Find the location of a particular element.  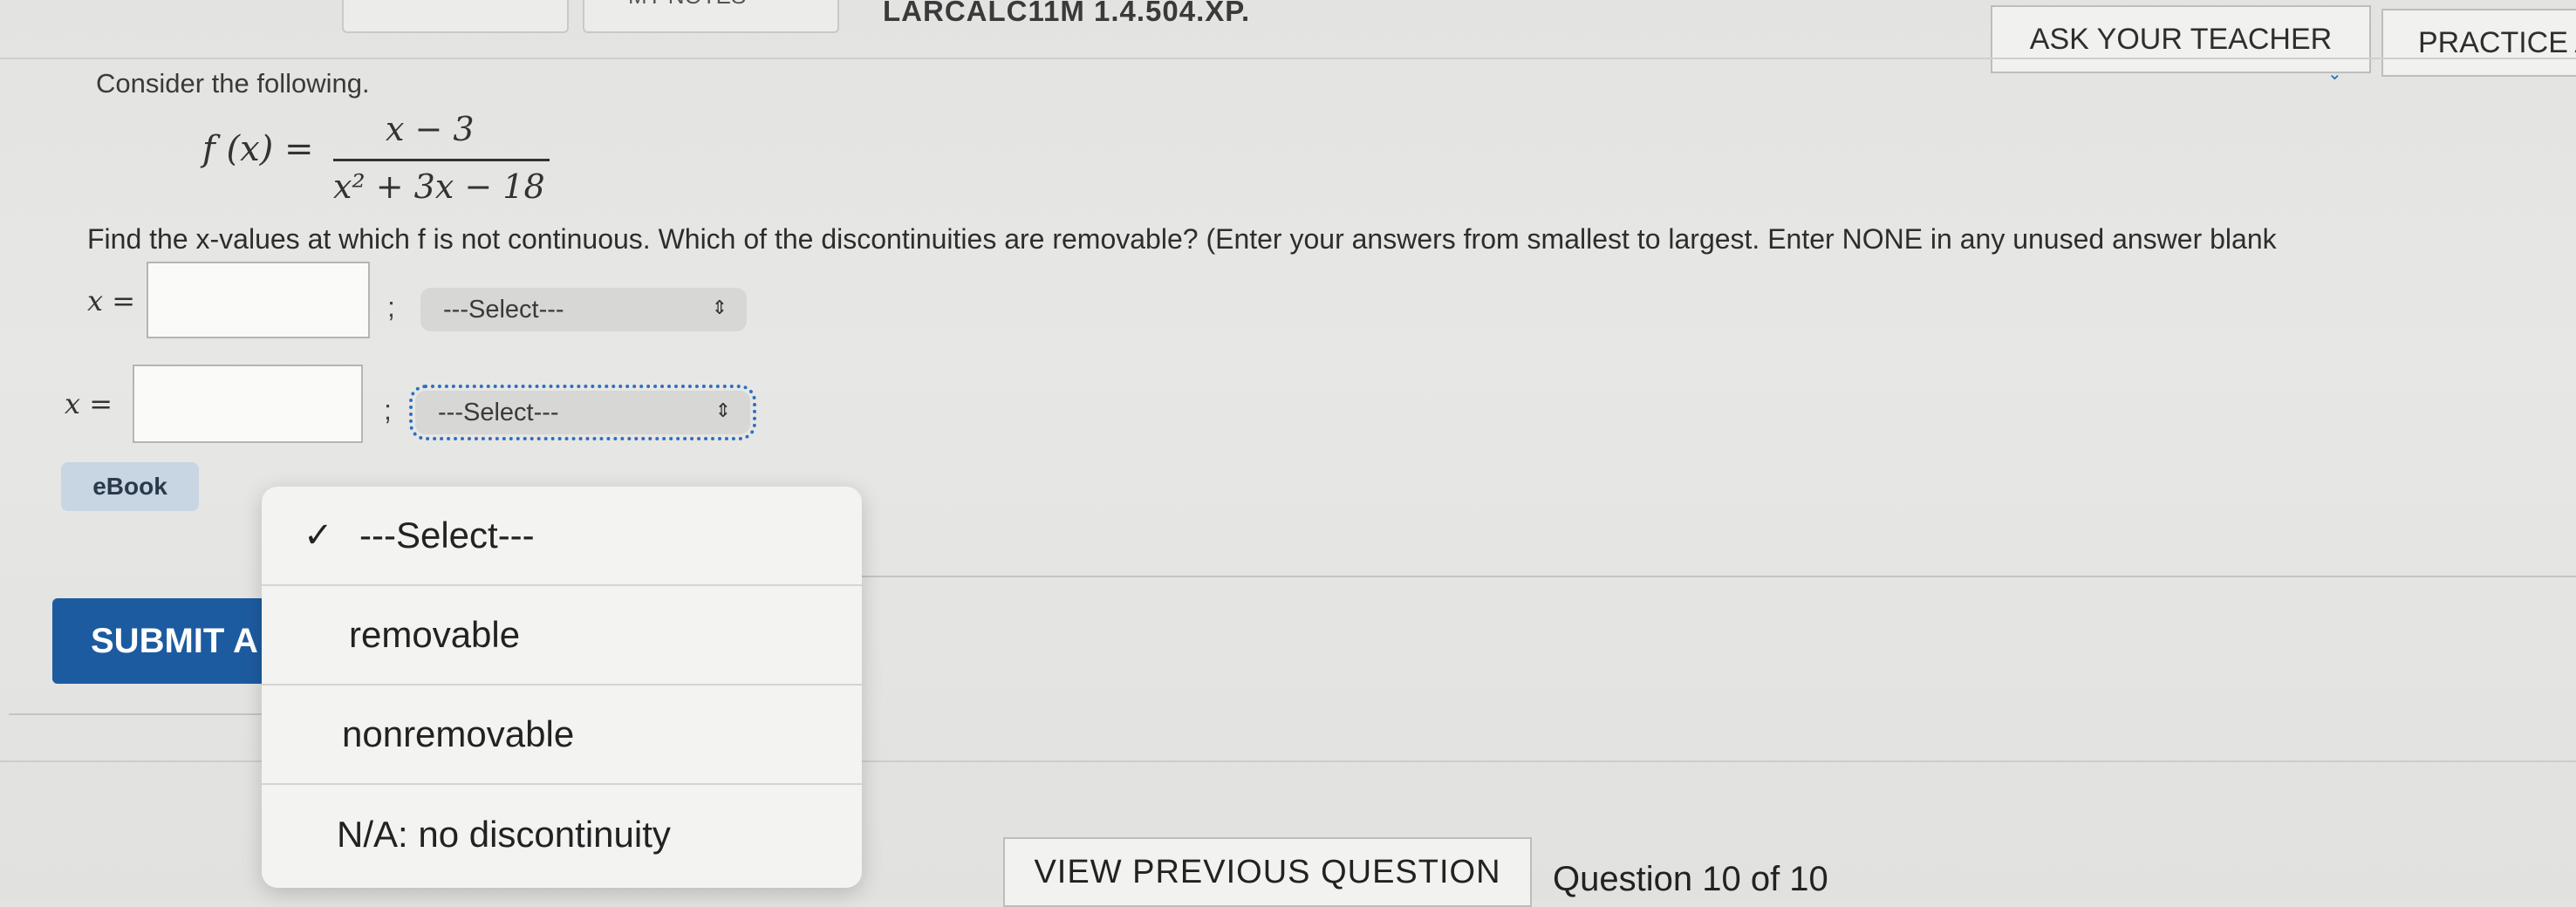

submit-label: SUBMIT A is located at coordinates (174, 640).